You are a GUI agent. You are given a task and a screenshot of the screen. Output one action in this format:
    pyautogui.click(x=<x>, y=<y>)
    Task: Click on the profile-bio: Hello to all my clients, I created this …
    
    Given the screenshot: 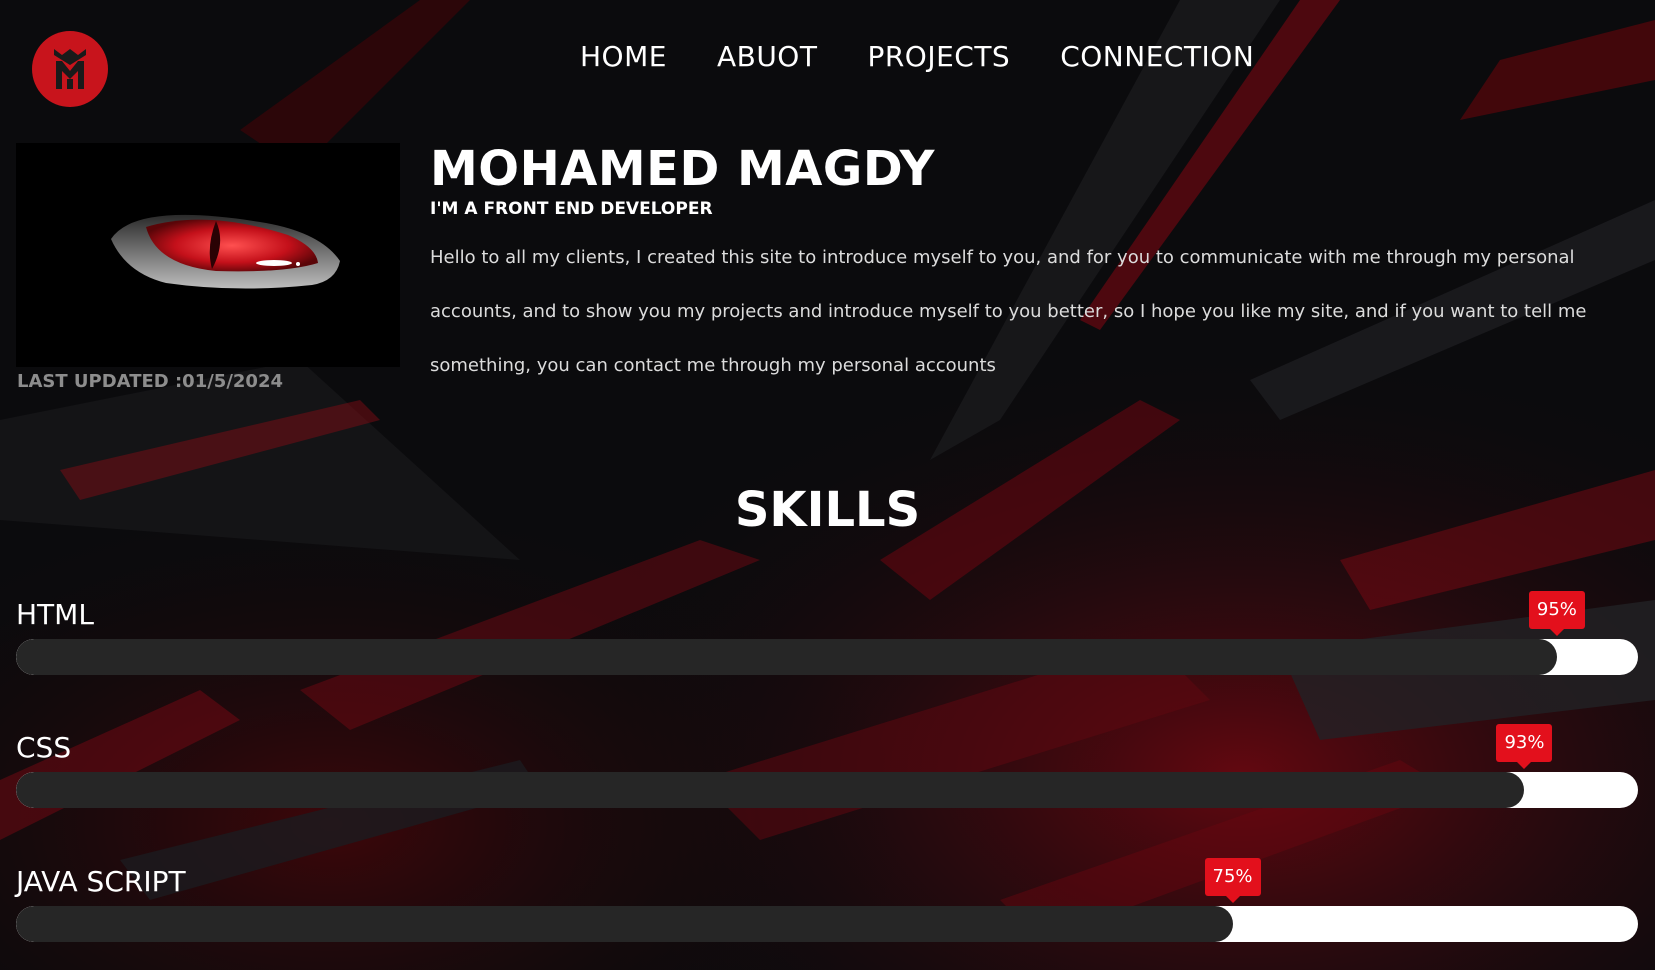 What is the action you would take?
    pyautogui.click(x=1008, y=311)
    